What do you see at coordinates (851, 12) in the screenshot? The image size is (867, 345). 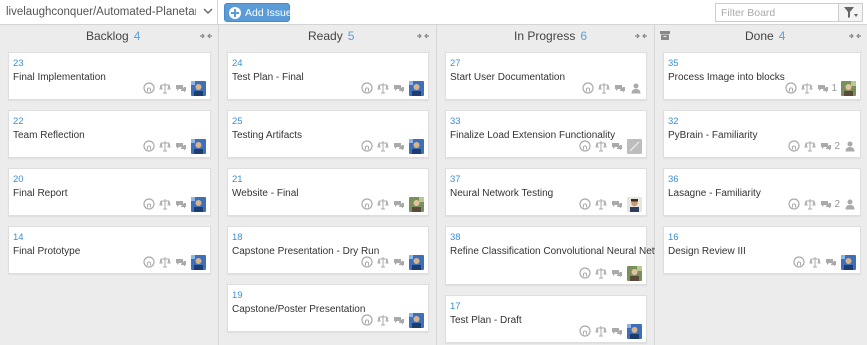 I see `filter-button` at bounding box center [851, 12].